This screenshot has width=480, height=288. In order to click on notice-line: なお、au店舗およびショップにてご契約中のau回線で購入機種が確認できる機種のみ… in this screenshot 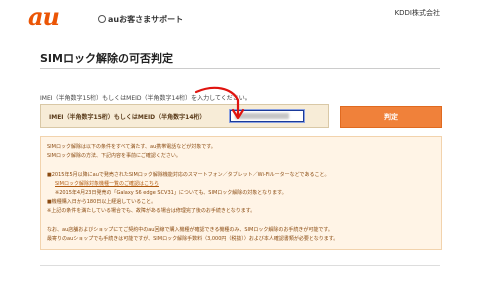, I will do `click(190, 230)`.